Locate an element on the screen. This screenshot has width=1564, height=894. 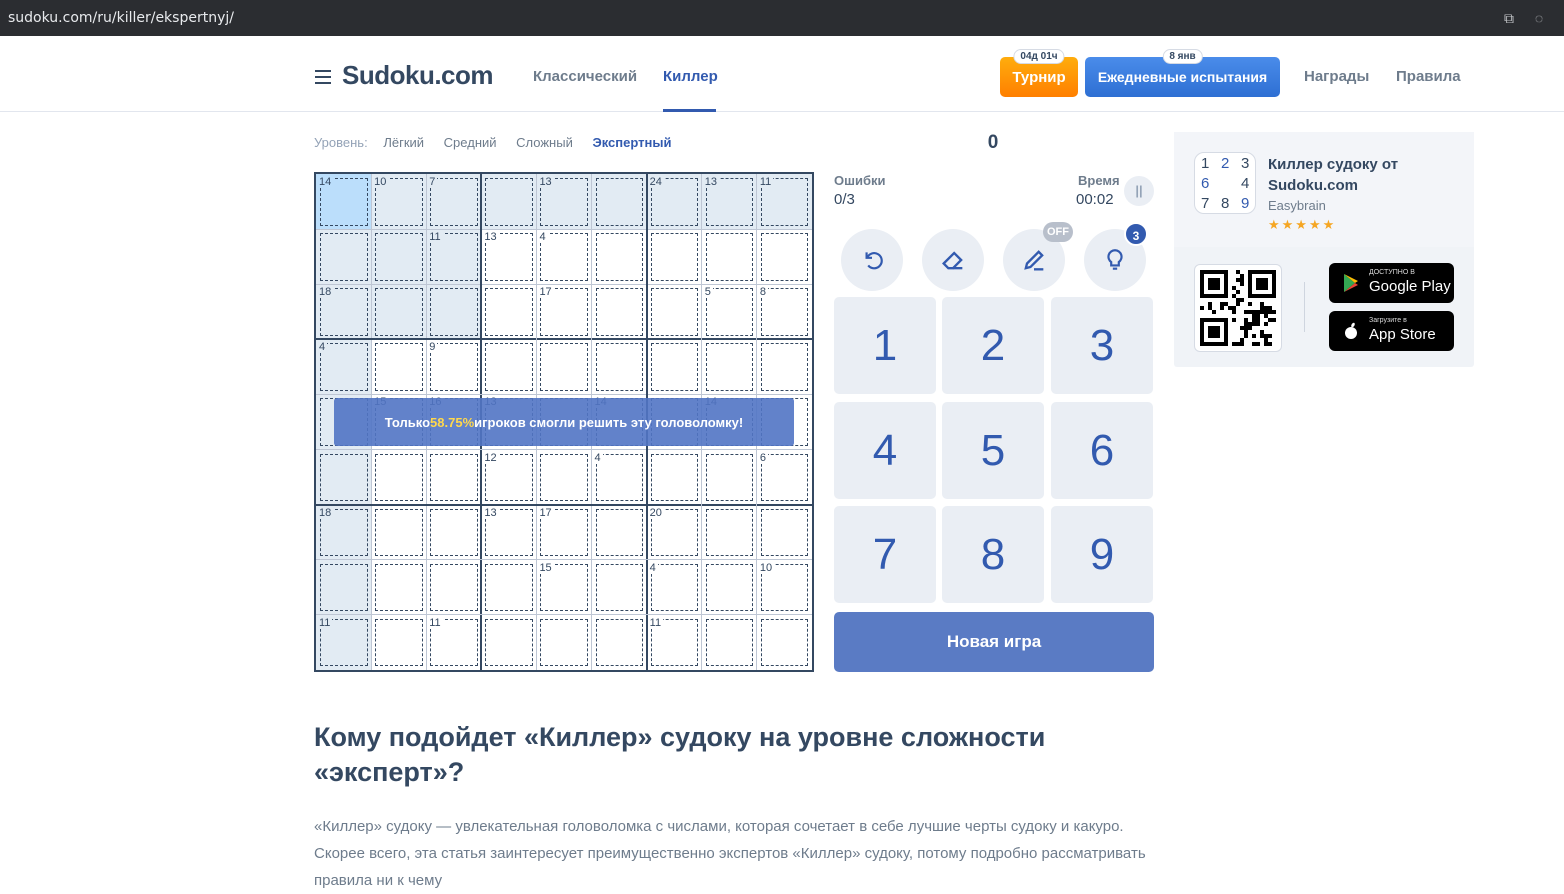
board-cell: 7 is located at coordinates (454, 202).